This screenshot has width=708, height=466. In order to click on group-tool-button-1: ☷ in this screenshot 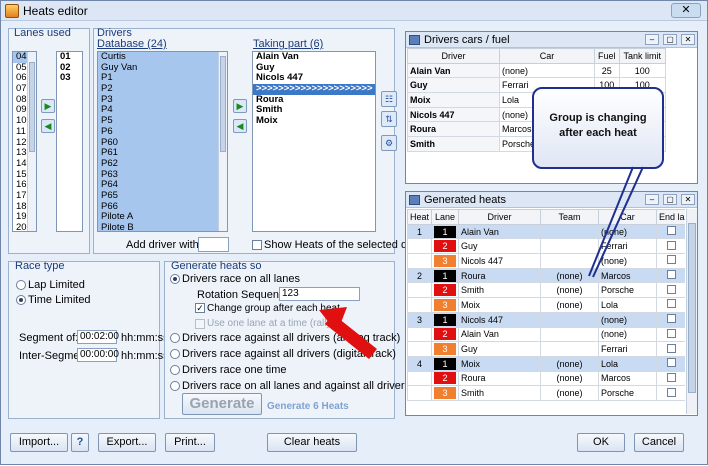, I will do `click(389, 99)`.